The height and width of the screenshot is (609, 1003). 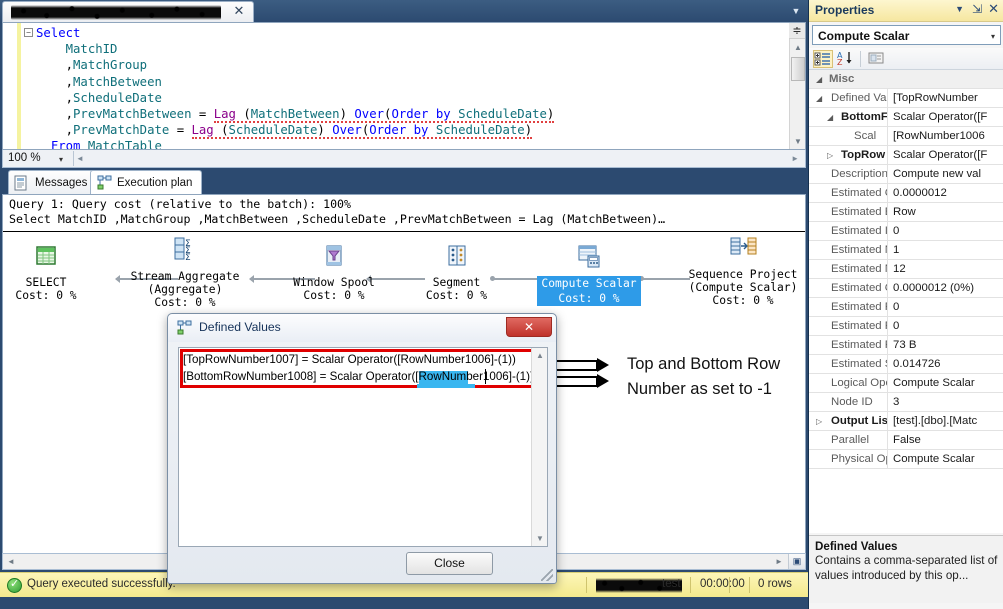 What do you see at coordinates (28, 32) in the screenshot?
I see `collapse-region-toggle: −` at bounding box center [28, 32].